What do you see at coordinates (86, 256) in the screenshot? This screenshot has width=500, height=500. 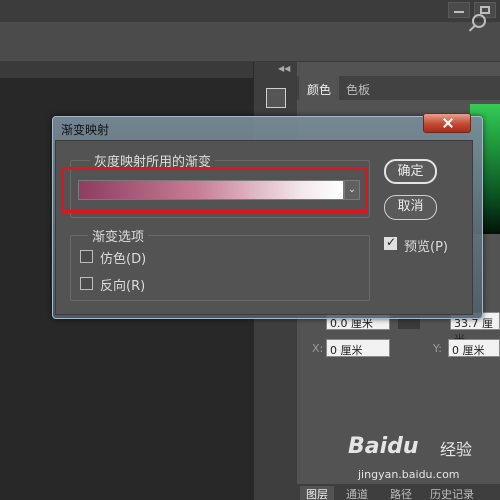 I see `dither-checkbox` at bounding box center [86, 256].